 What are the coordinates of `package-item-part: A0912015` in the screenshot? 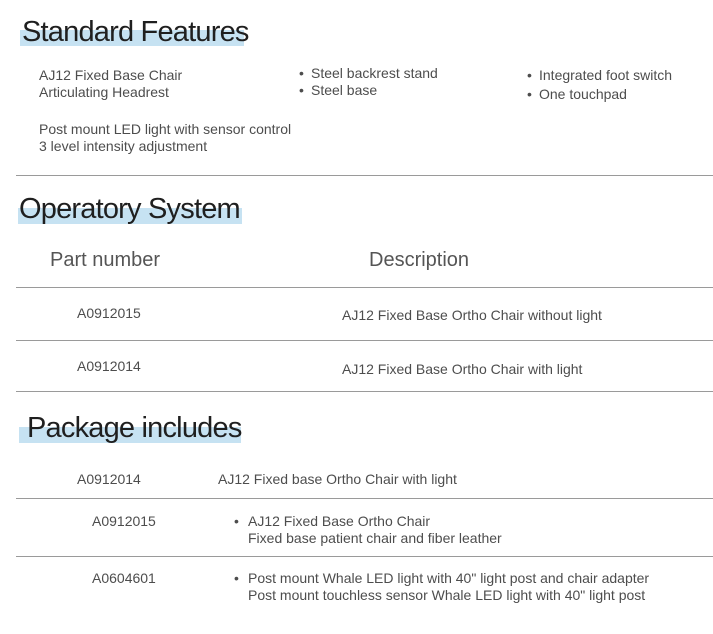 It's located at (124, 521).